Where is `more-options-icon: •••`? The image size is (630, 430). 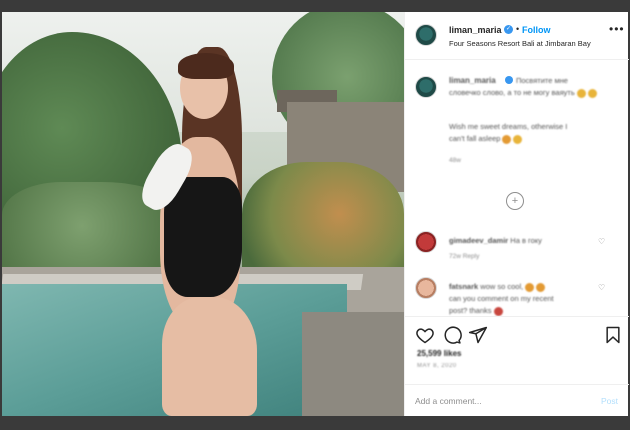
more-options-icon: ••• is located at coordinates (617, 29).